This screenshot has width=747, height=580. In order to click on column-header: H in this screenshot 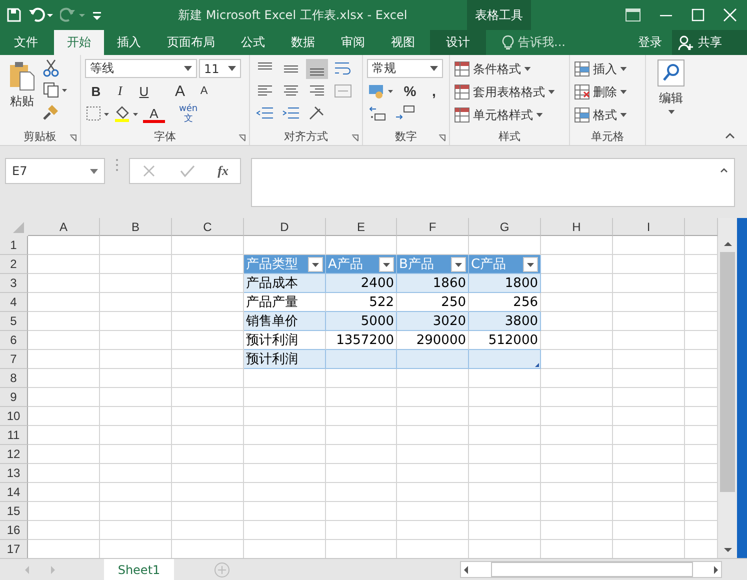, I will do `click(577, 227)`.